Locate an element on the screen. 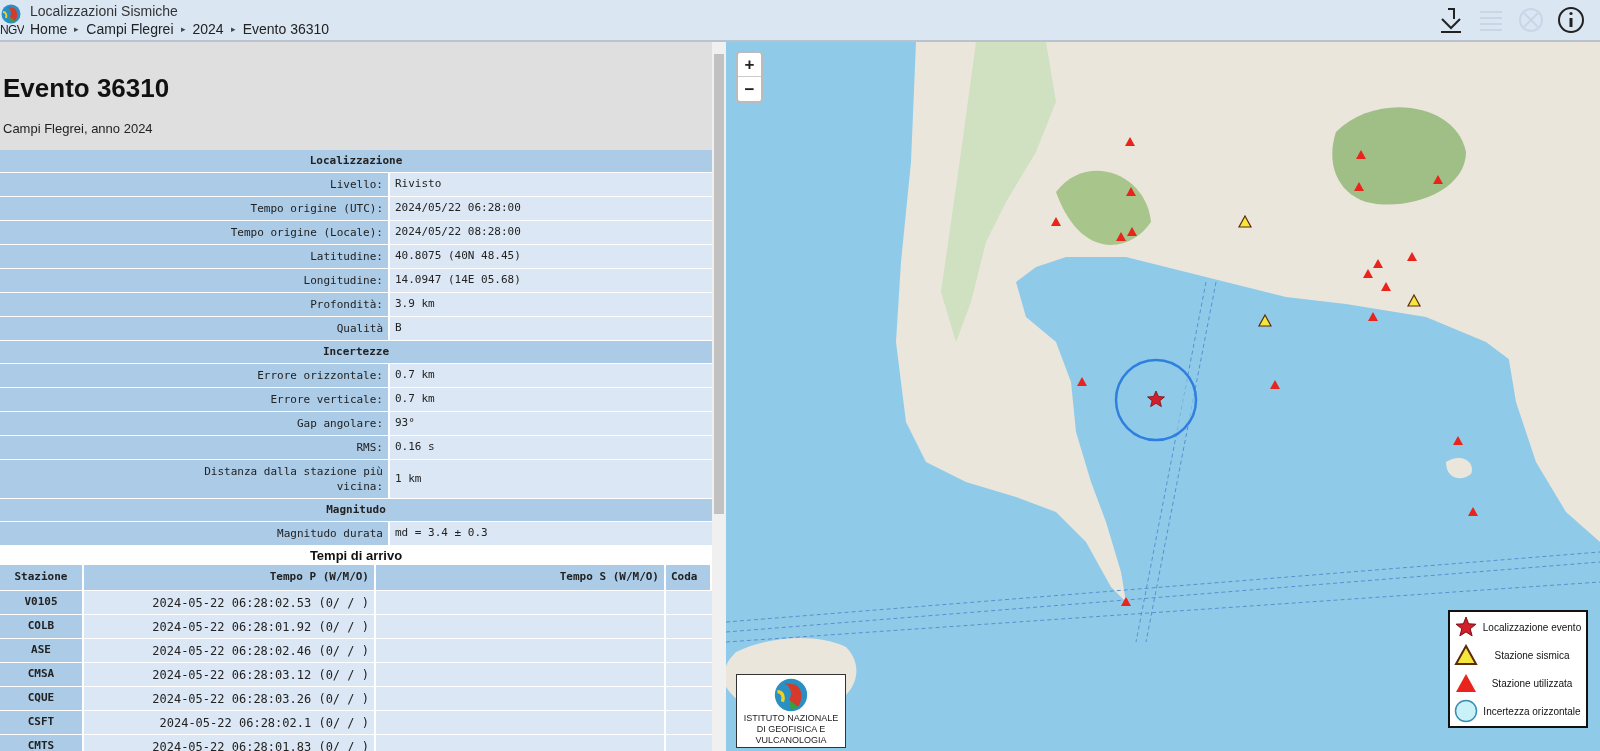 Image resolution: width=1600 pixels, height=751 pixels. section-header: Magnitudo is located at coordinates (356, 510).